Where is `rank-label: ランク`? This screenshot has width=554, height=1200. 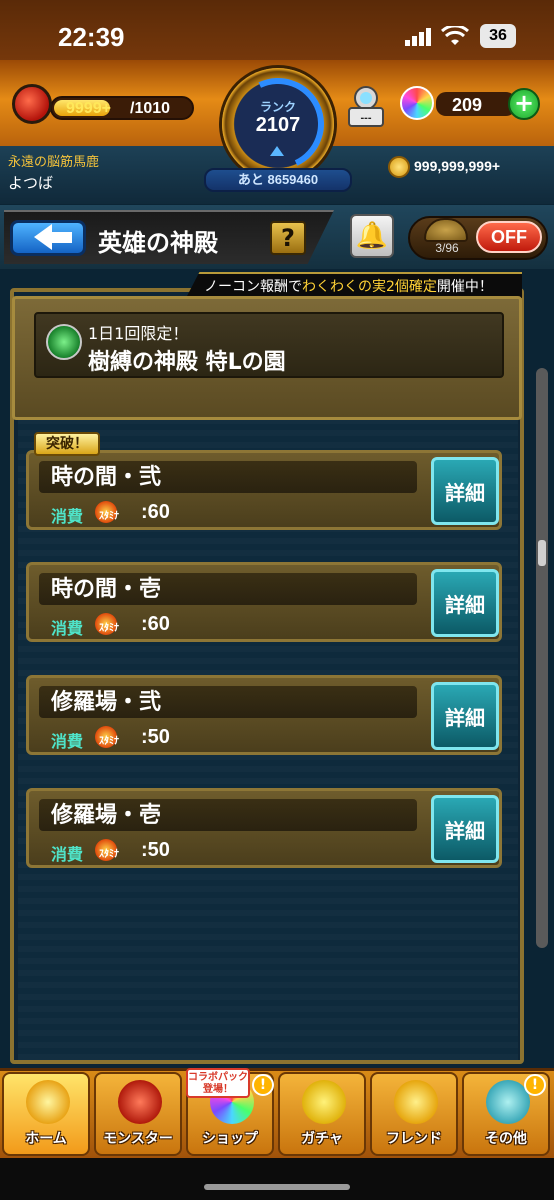
rank-label: ランク is located at coordinates (277, 107).